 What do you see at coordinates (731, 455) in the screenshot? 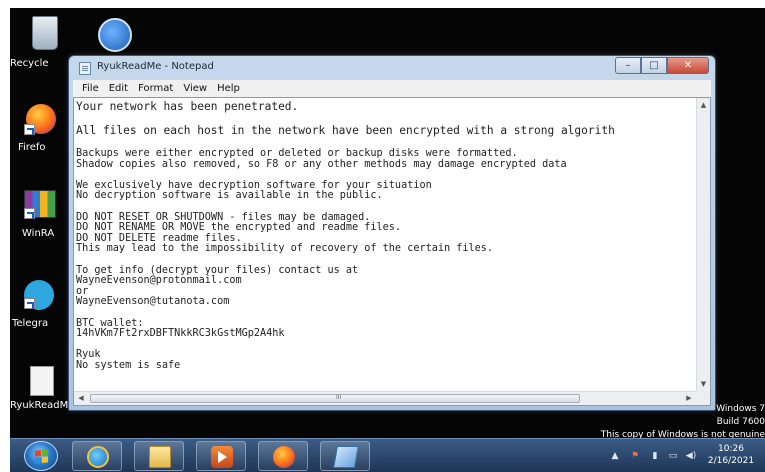
I see `clock: 10:26 2/16/2021` at bounding box center [731, 455].